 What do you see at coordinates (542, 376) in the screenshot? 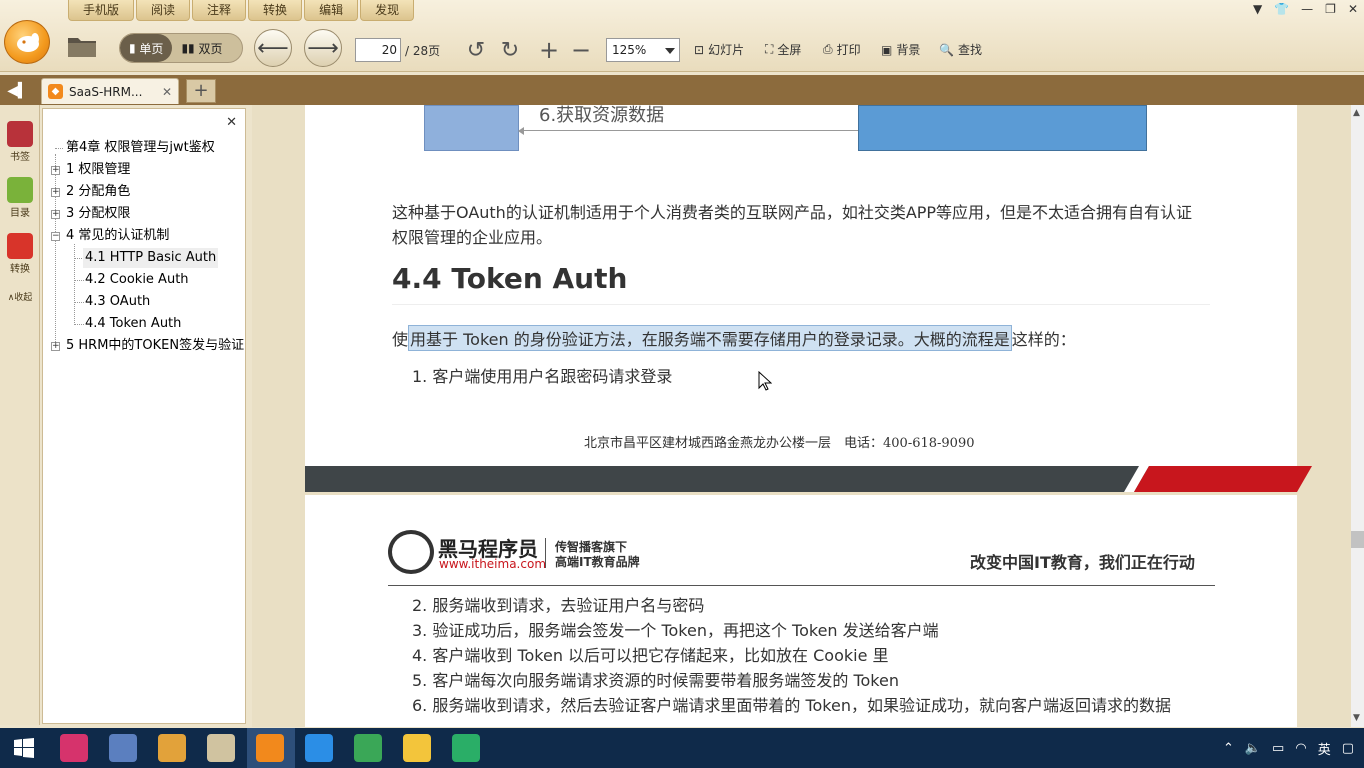
I see `list-item: 1. 客户端使用用户名跟密码请求登录` at bounding box center [542, 376].